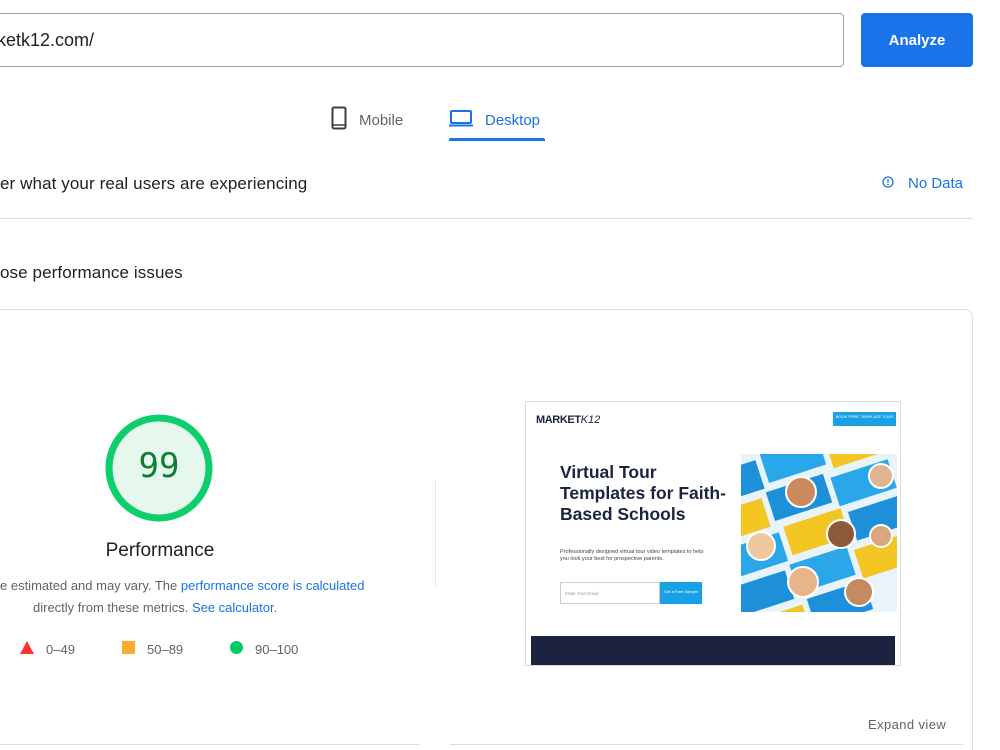  Describe the element at coordinates (277, 649) in the screenshot. I see `legend-pass-range: 90–100` at that location.